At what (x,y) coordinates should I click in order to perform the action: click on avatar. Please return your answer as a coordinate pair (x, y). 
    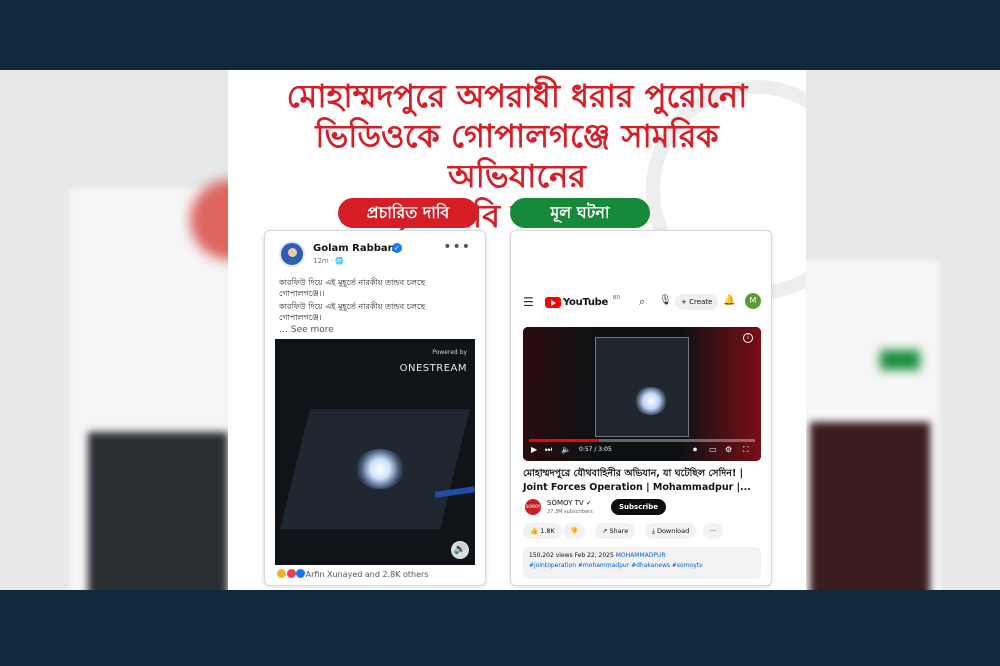
    Looking at the image, I should click on (292, 254).